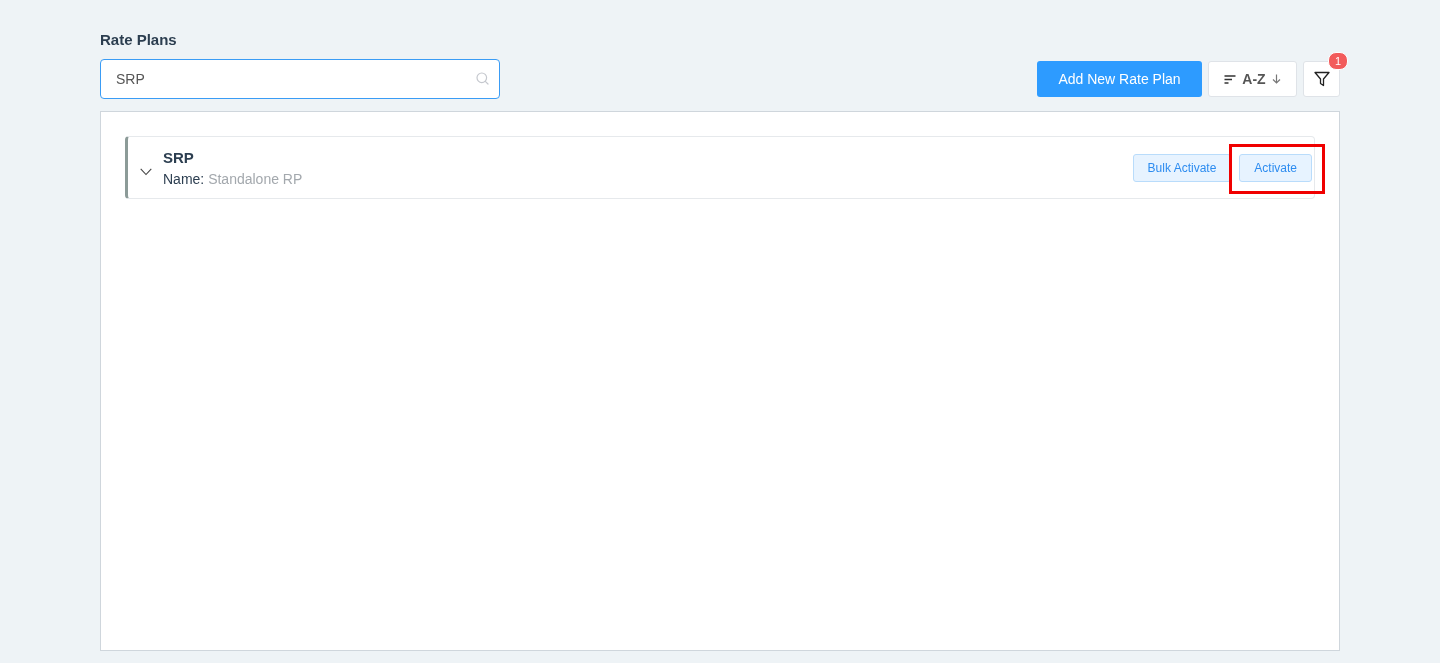  I want to click on filter-icon, so click(1321, 79).